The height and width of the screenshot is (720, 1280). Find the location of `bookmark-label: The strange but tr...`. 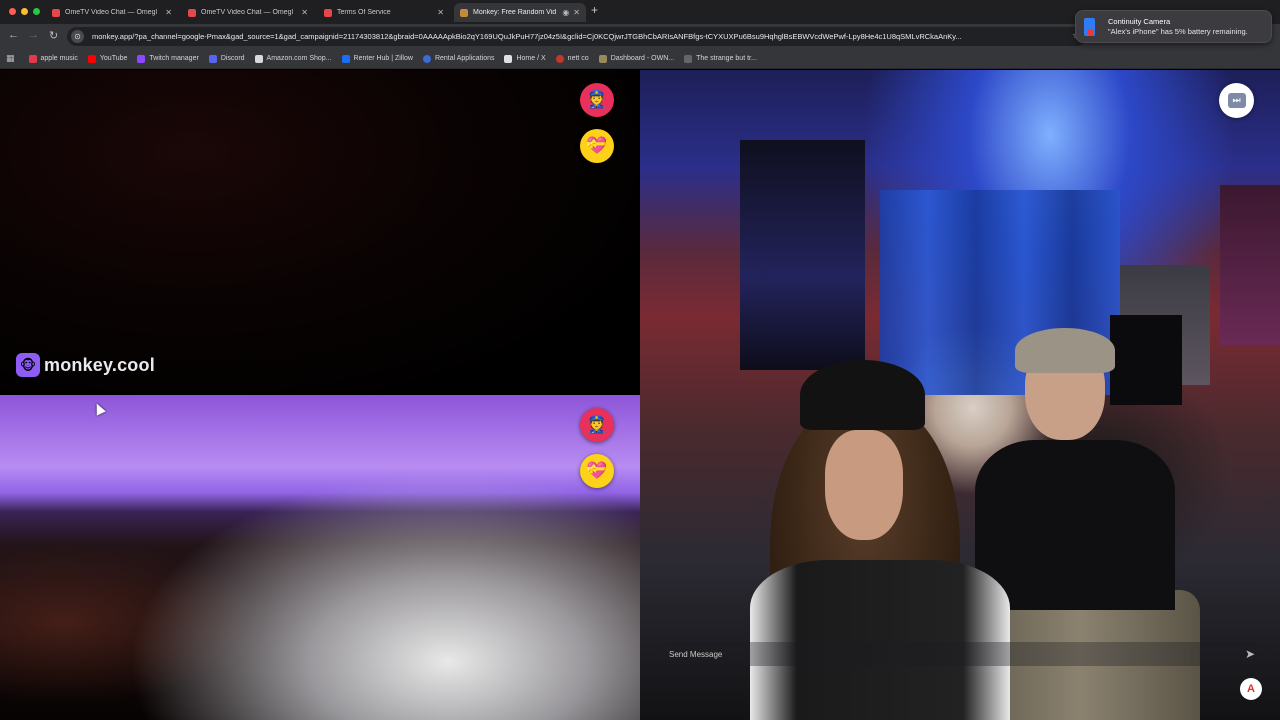

bookmark-label: The strange but tr... is located at coordinates (726, 58).